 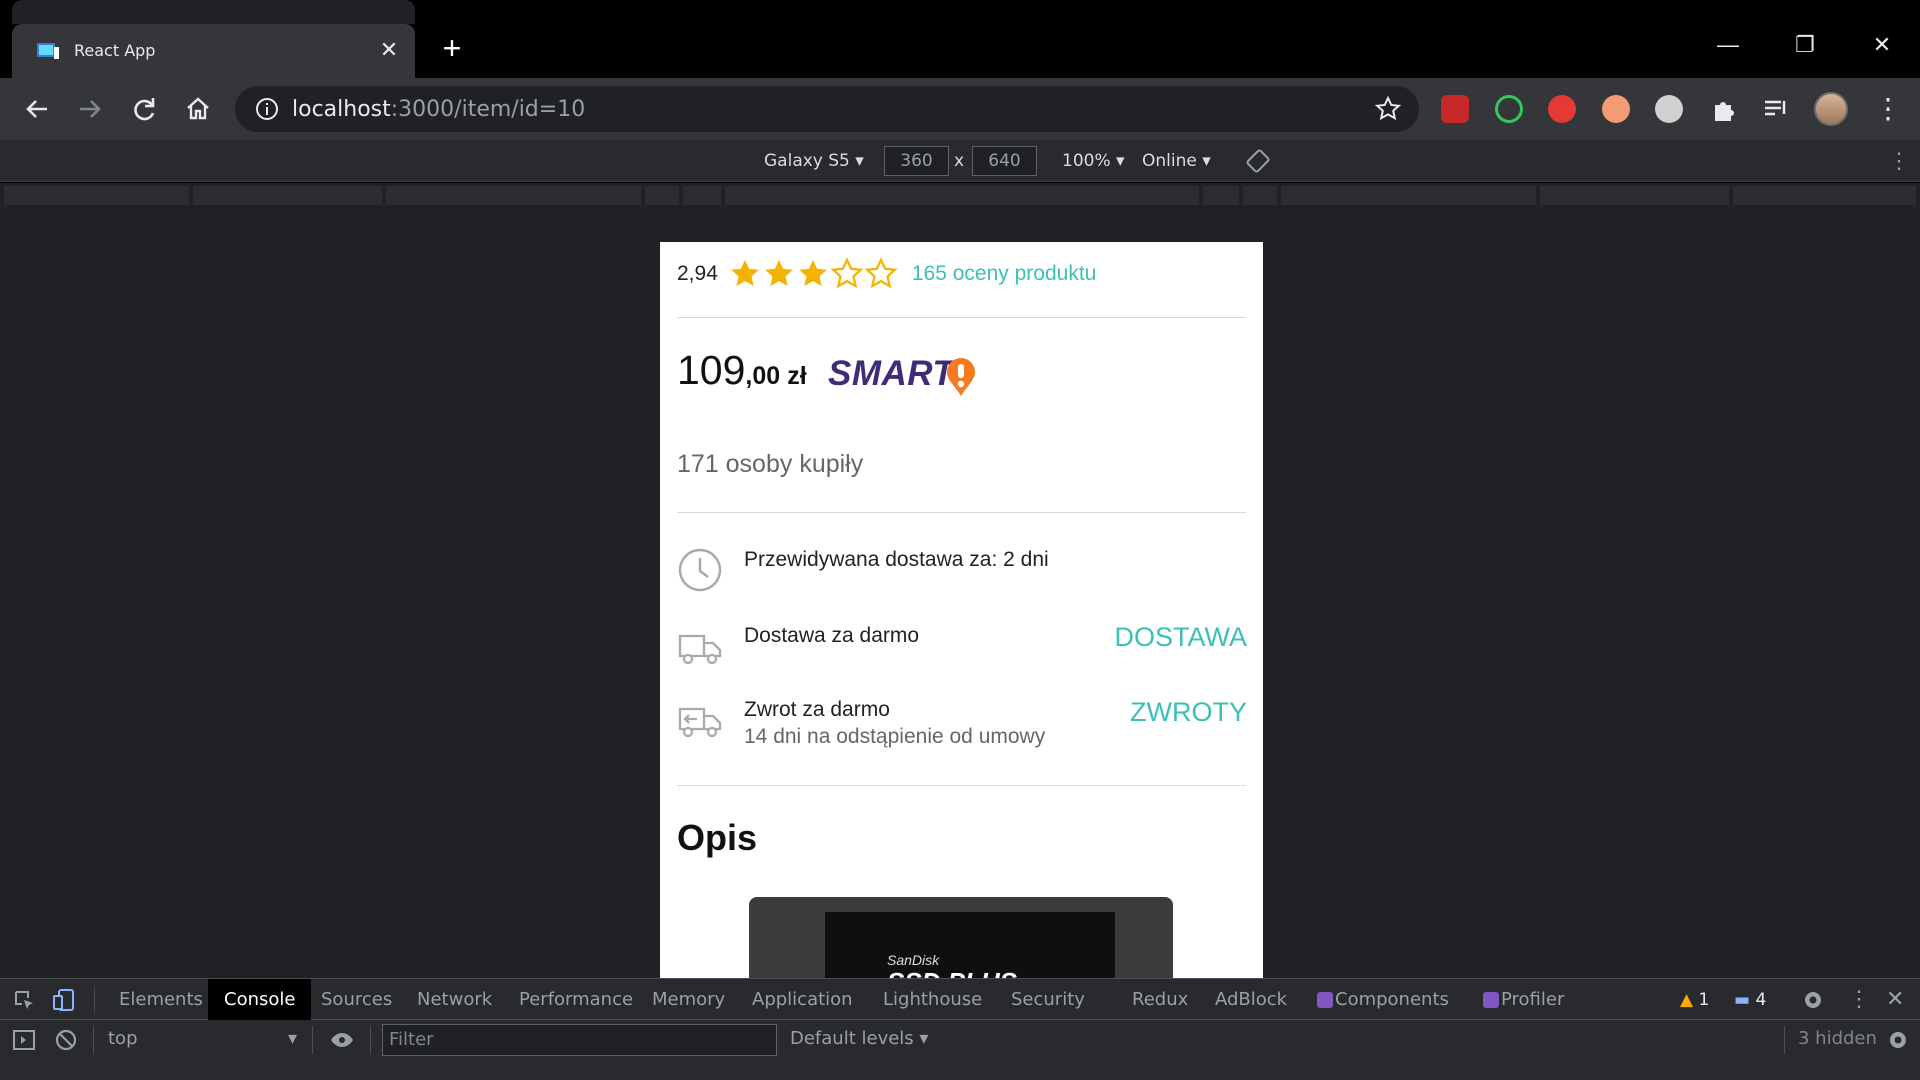 I want to click on background-tab, so click(x=213, y=12).